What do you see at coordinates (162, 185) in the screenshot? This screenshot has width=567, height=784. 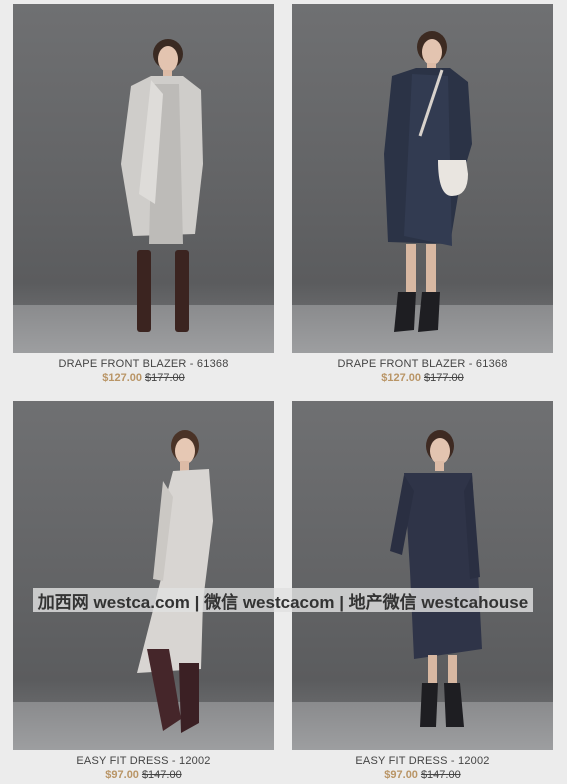 I see `model-light-blazer-photo` at bounding box center [162, 185].